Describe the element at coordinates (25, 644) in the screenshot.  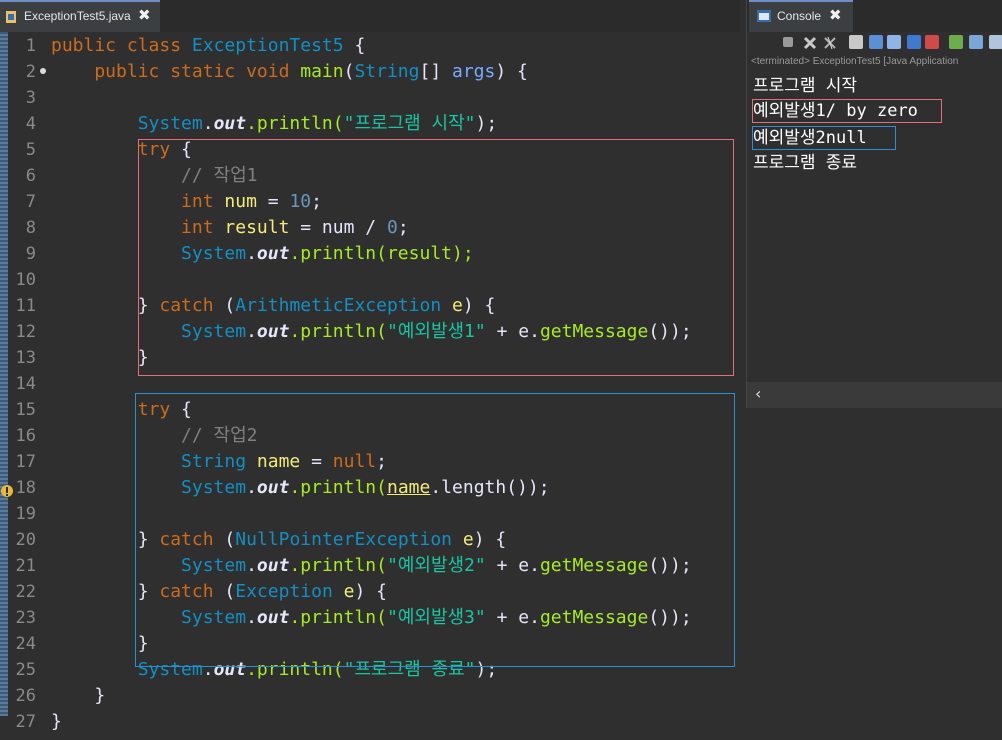
I see `line-number: 24` at that location.